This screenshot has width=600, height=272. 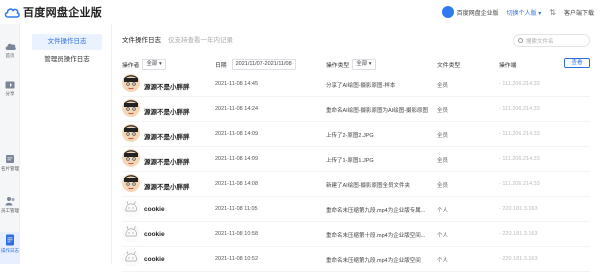 I want to click on row-action: 重命名AI绘图-摄影原图为AI绘图-摄影原图, so click(x=377, y=111).